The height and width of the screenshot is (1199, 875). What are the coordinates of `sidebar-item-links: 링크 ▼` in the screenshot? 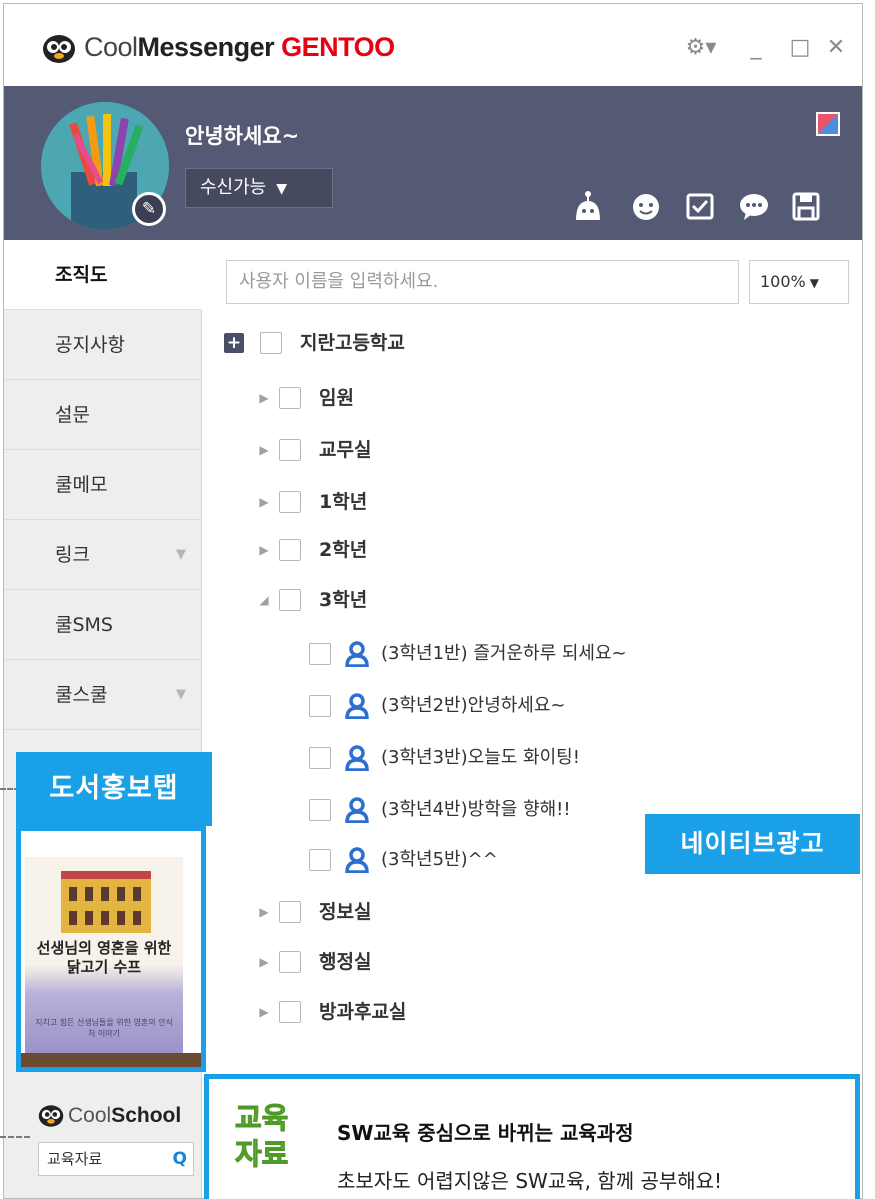 It's located at (103, 555).